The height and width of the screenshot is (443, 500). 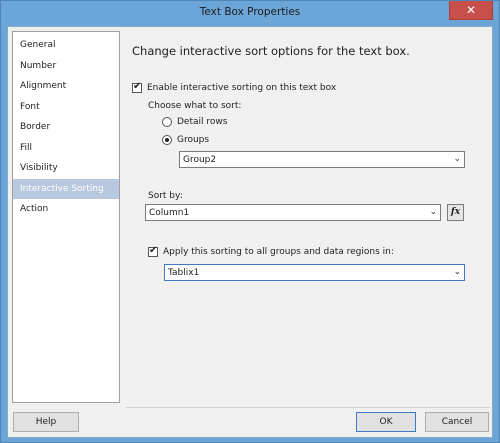 What do you see at coordinates (455, 212) in the screenshot?
I see `expression-button: fx` at bounding box center [455, 212].